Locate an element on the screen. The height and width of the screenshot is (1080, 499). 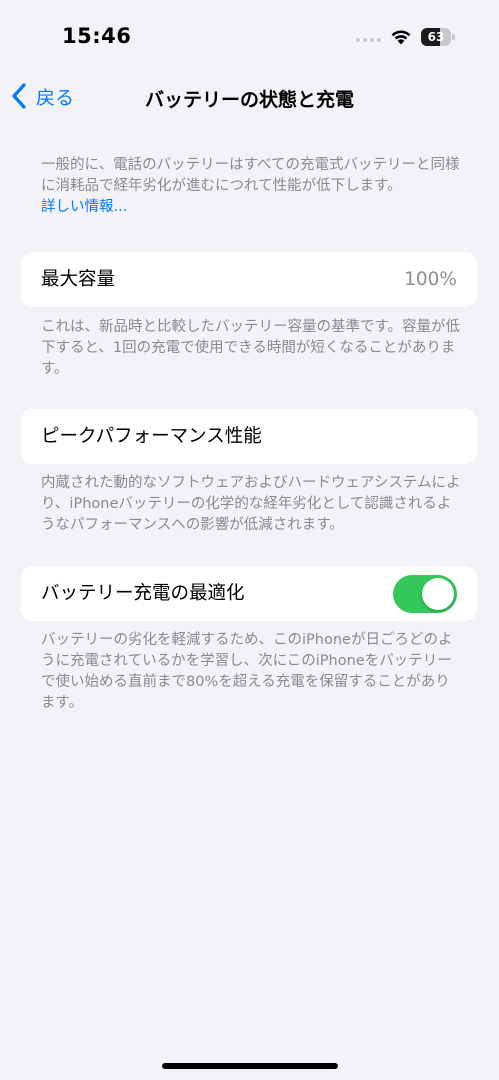
status-bar: 15:46 63 is located at coordinates (249, 38).